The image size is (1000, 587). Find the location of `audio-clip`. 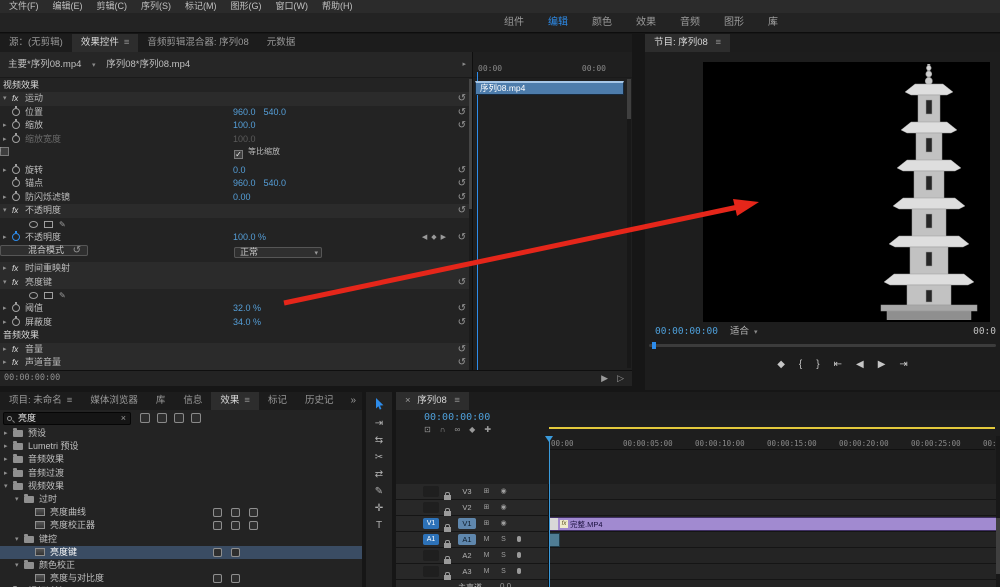

audio-clip is located at coordinates (554, 540).